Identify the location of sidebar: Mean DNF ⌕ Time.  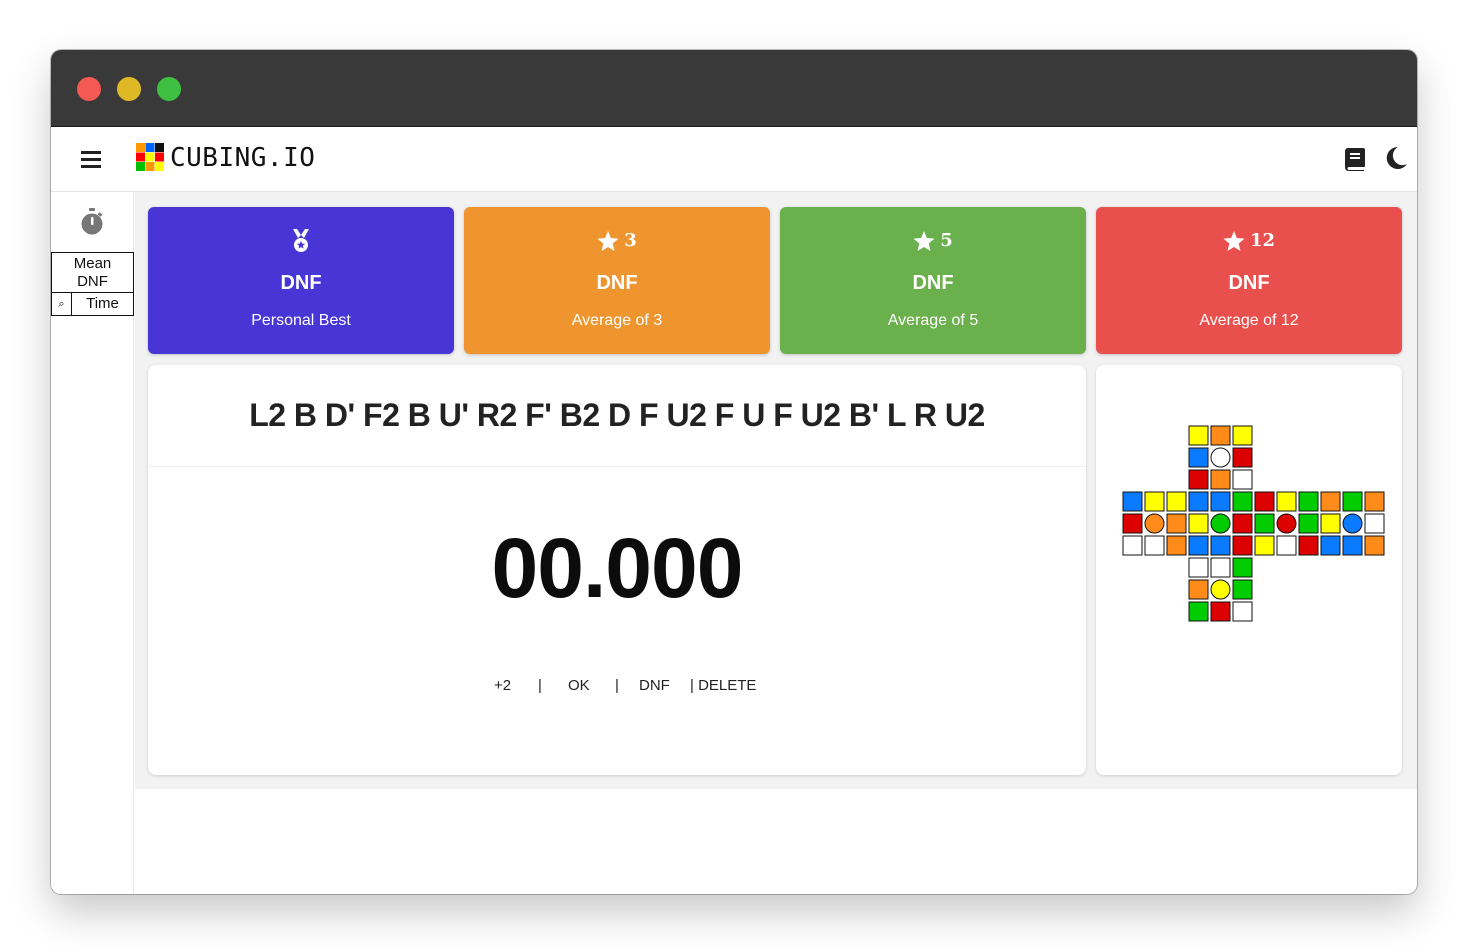
(92, 543).